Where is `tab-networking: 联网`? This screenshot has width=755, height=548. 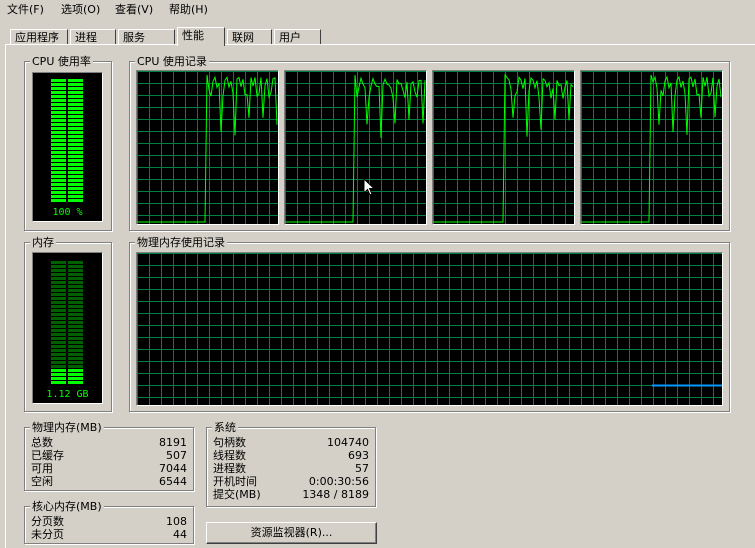 tab-networking: 联网 is located at coordinates (249, 37).